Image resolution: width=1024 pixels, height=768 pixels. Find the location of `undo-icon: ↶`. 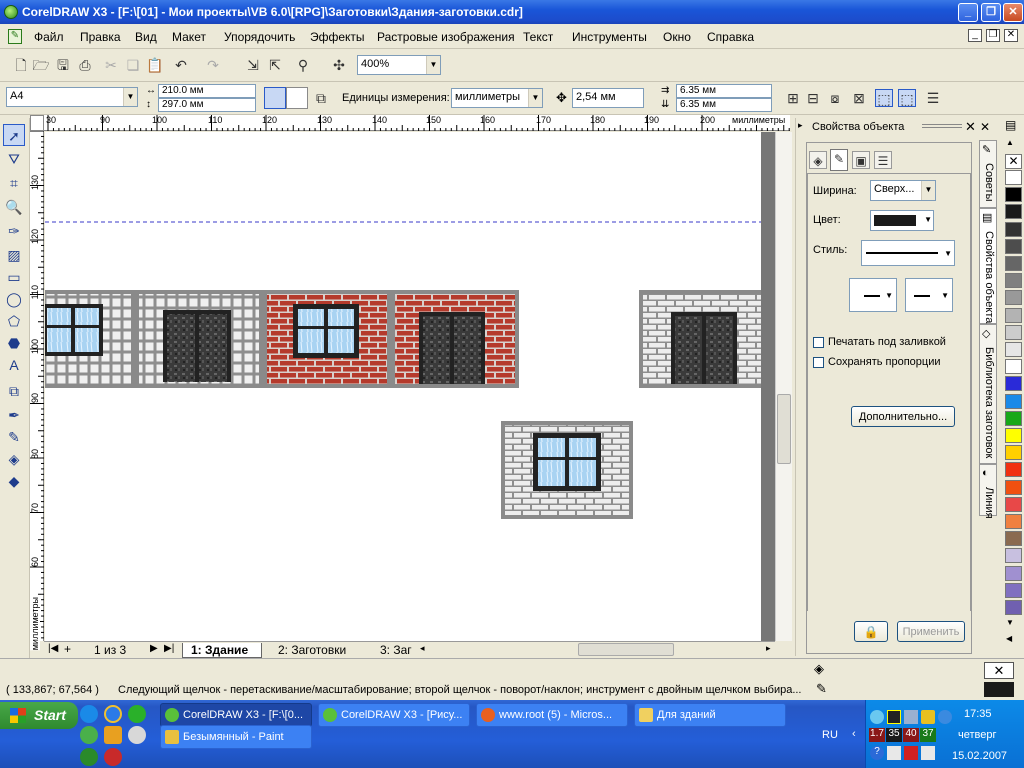

undo-icon: ↶ is located at coordinates (181, 65).